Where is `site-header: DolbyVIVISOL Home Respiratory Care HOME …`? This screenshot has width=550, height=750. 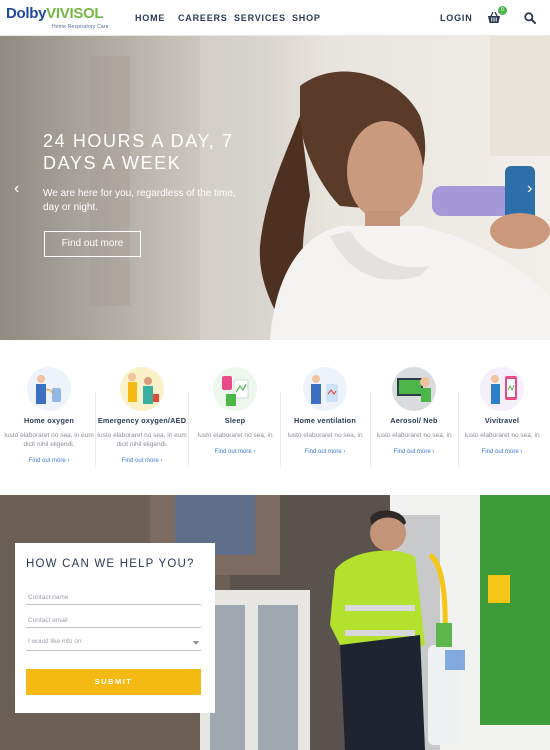 site-header: DolbyVIVISOL Home Respiratory Care HOME … is located at coordinates (275, 18).